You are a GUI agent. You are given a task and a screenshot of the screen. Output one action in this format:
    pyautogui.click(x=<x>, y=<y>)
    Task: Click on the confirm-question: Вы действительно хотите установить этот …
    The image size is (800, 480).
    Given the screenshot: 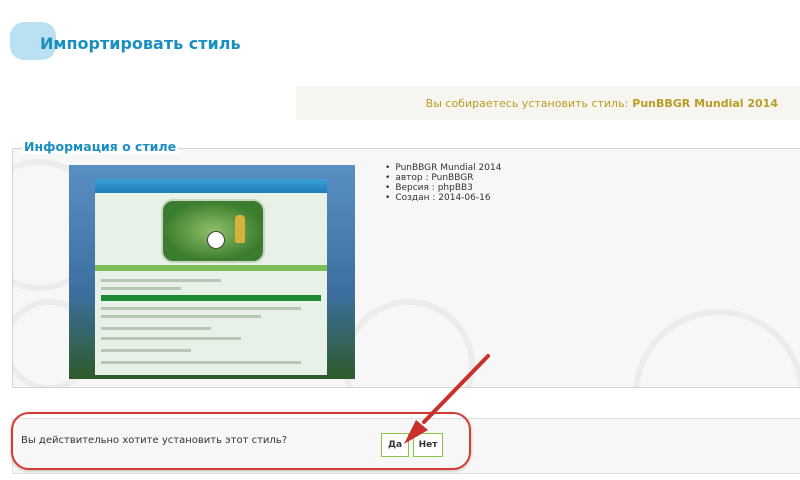 What is the action you would take?
    pyautogui.click(x=154, y=440)
    